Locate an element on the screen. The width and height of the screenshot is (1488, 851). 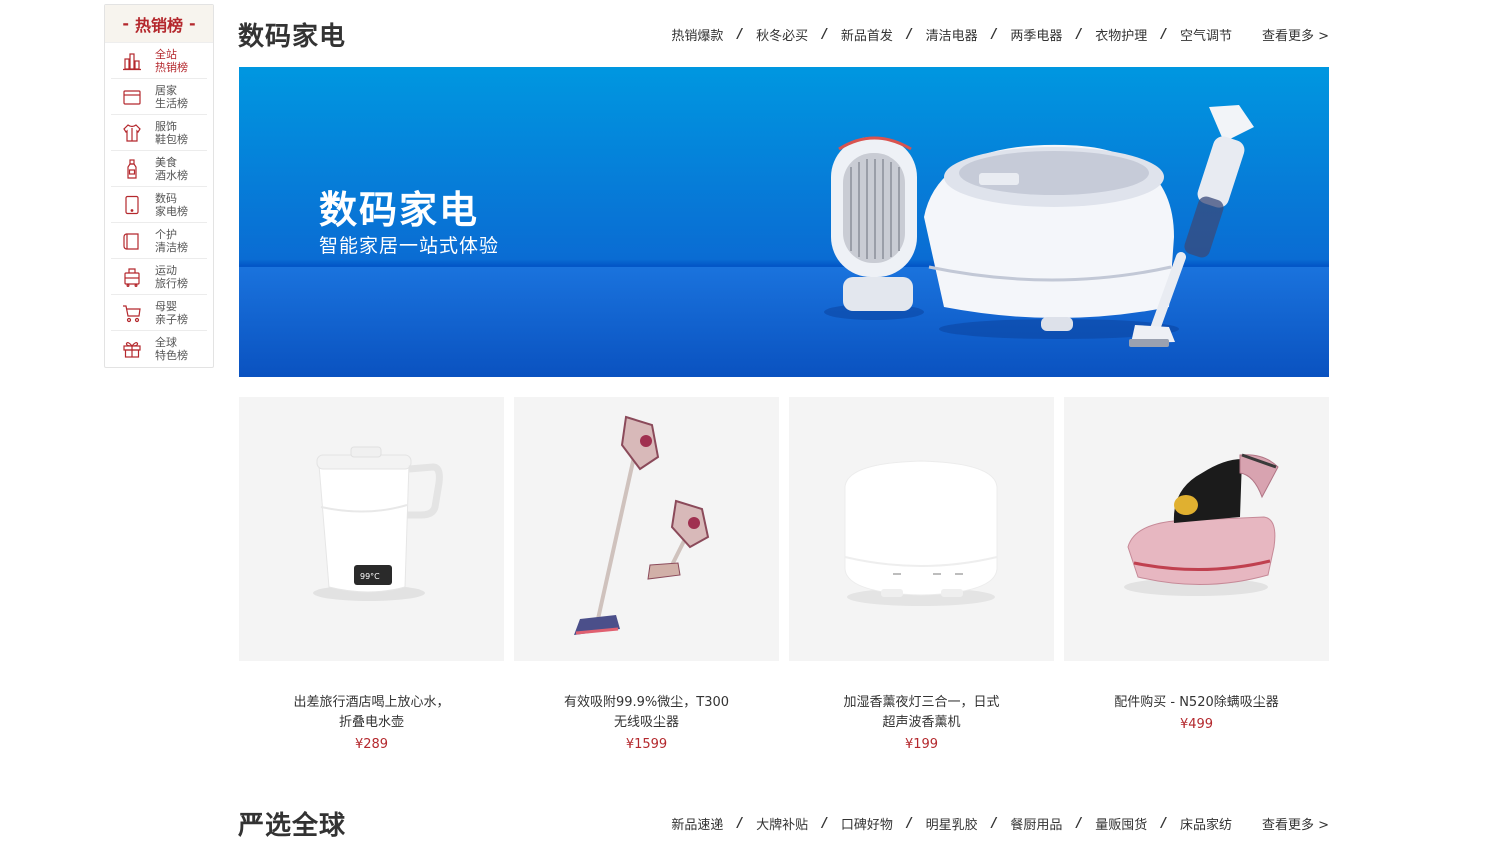
ranking-title-text: 热销榜 is located at coordinates (158, 25).